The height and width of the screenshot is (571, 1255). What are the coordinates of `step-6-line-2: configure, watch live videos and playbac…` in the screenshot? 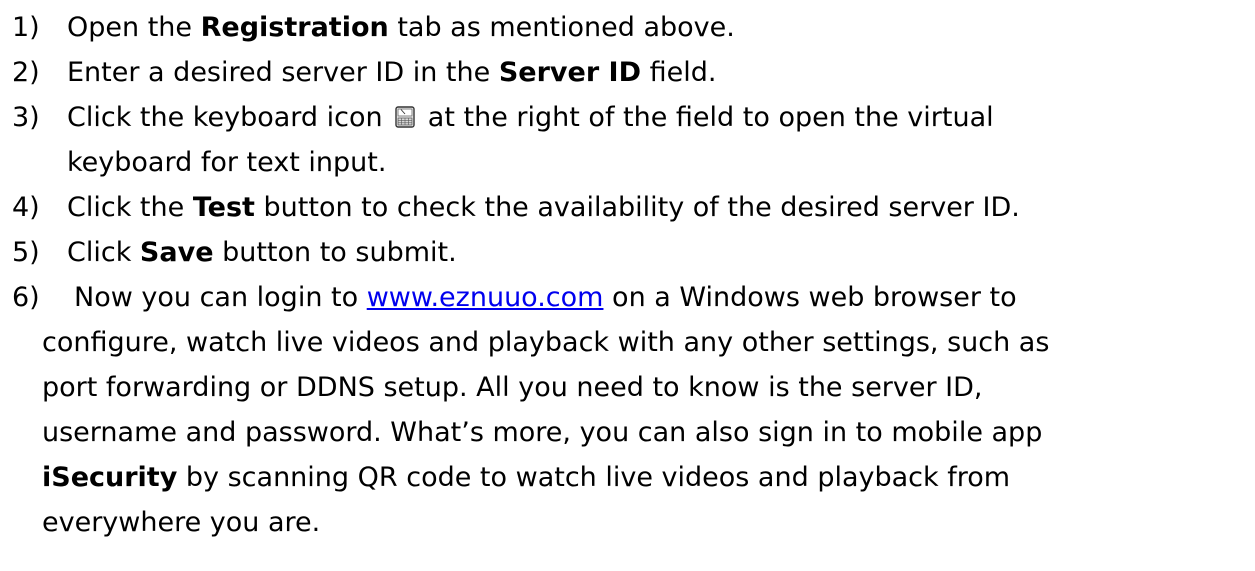 It's located at (545, 343).